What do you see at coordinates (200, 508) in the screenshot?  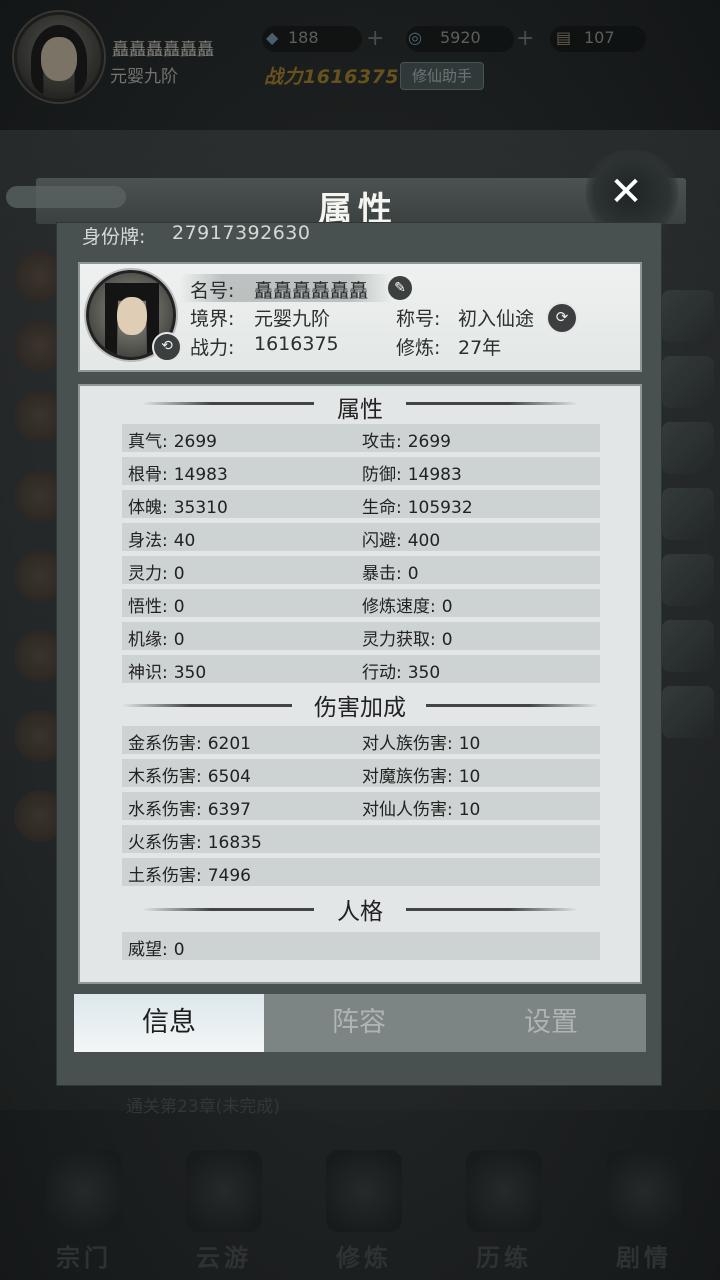 I see `attr-tipo-value: 35310` at bounding box center [200, 508].